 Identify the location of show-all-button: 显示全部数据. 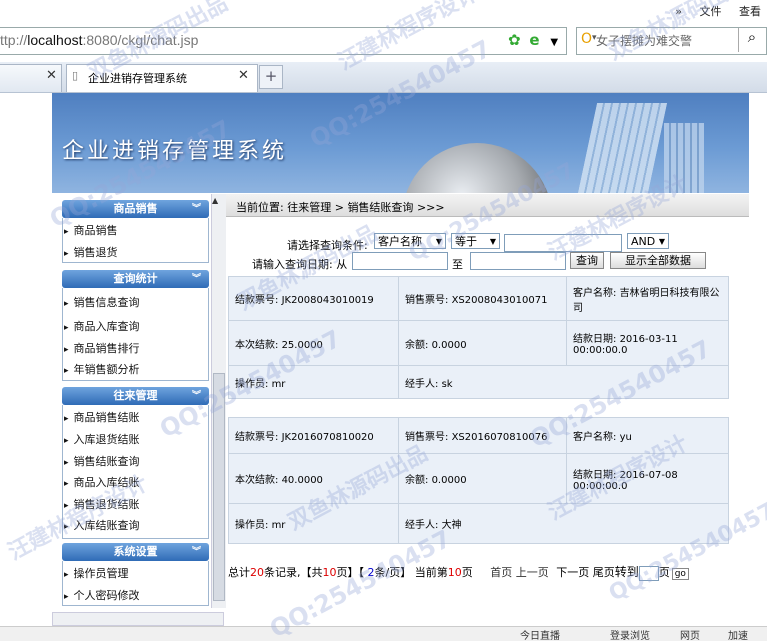
(658, 260).